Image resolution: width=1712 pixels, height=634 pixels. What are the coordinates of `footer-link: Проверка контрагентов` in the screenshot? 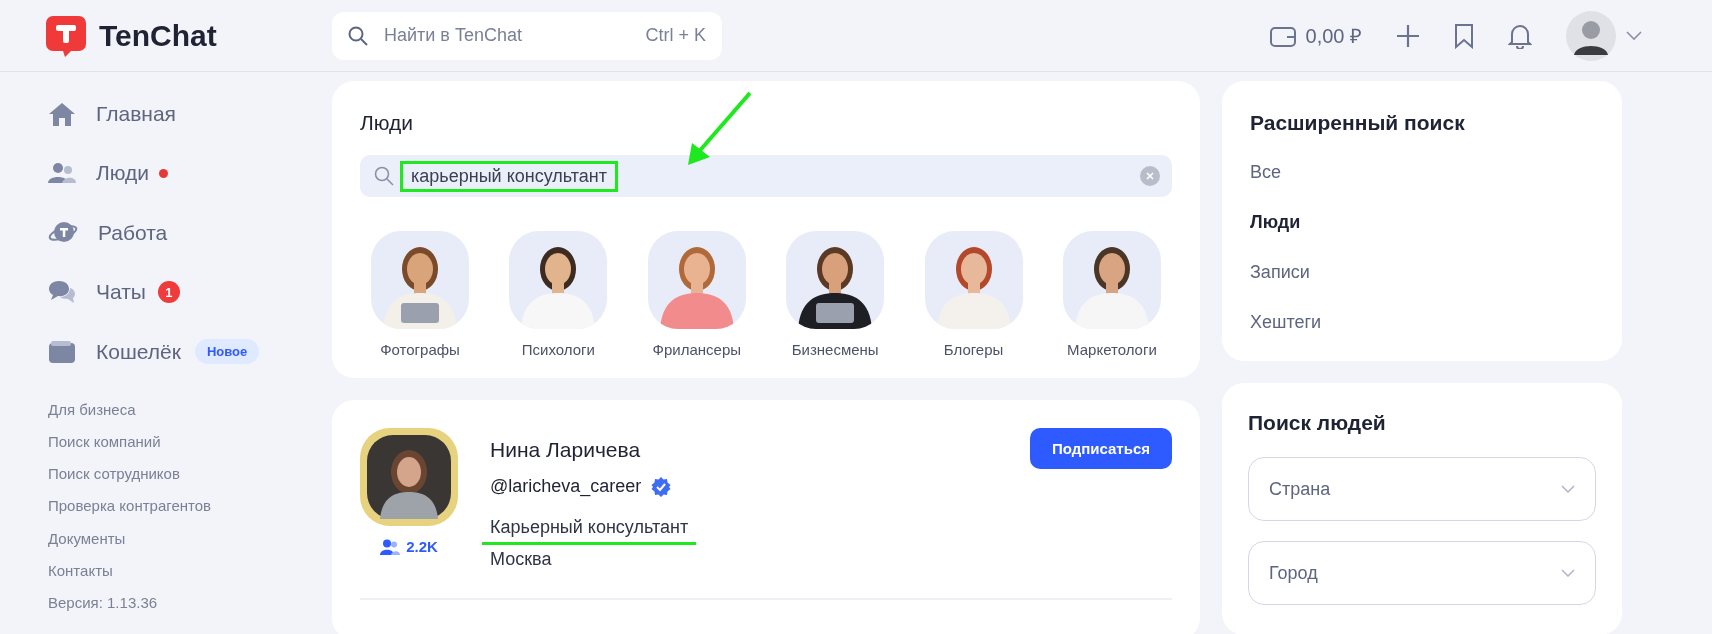 It's located at (130, 506).